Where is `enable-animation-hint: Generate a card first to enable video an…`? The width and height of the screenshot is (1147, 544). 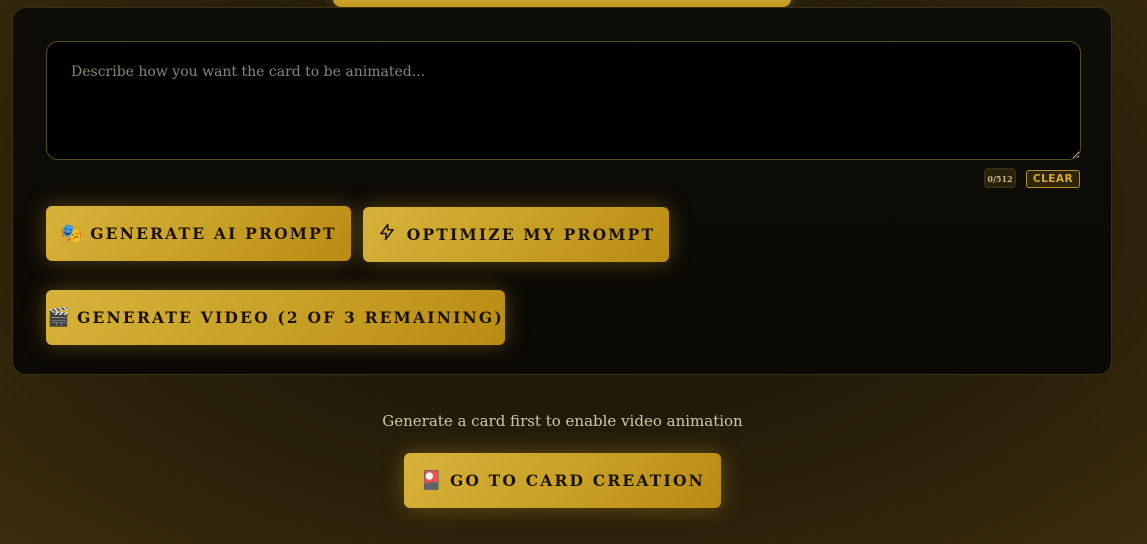
enable-animation-hint: Generate a card first to enable video an… is located at coordinates (562, 421).